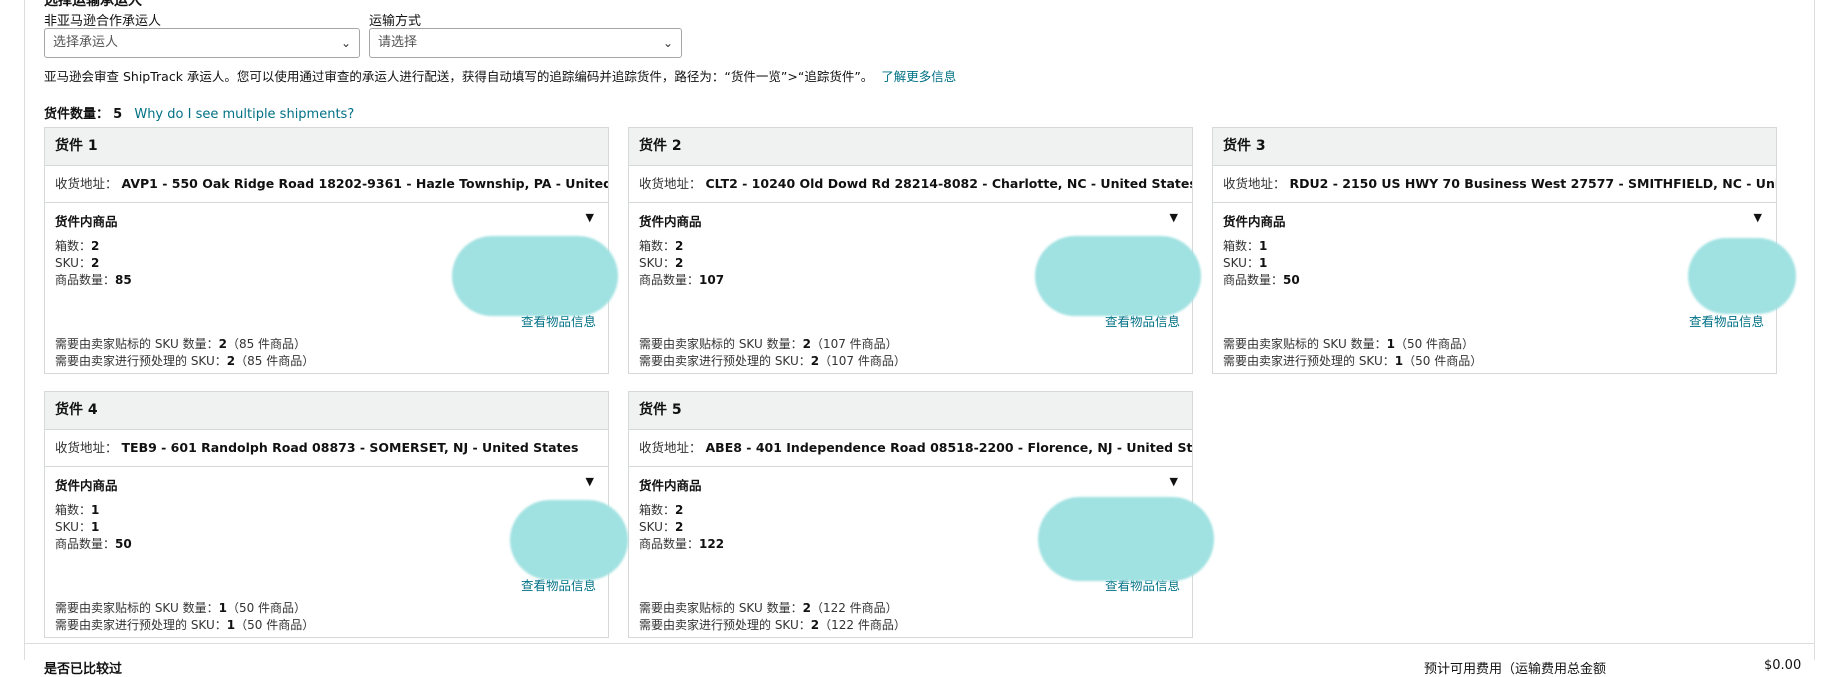  Describe the element at coordinates (1434, 344) in the screenshot. I see `label-sku-units: （50 件商品）` at that location.